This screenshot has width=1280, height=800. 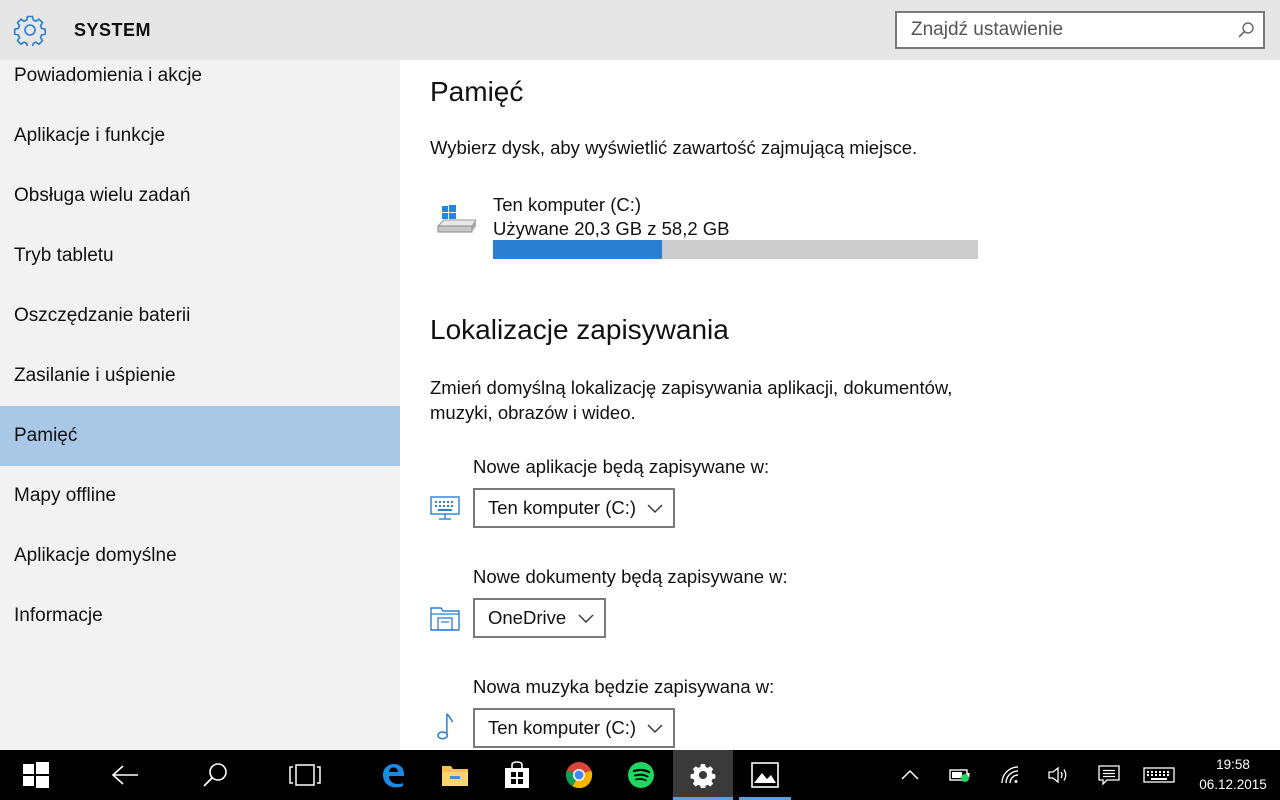 I want to click on action-center-icon, so click(x=1109, y=775).